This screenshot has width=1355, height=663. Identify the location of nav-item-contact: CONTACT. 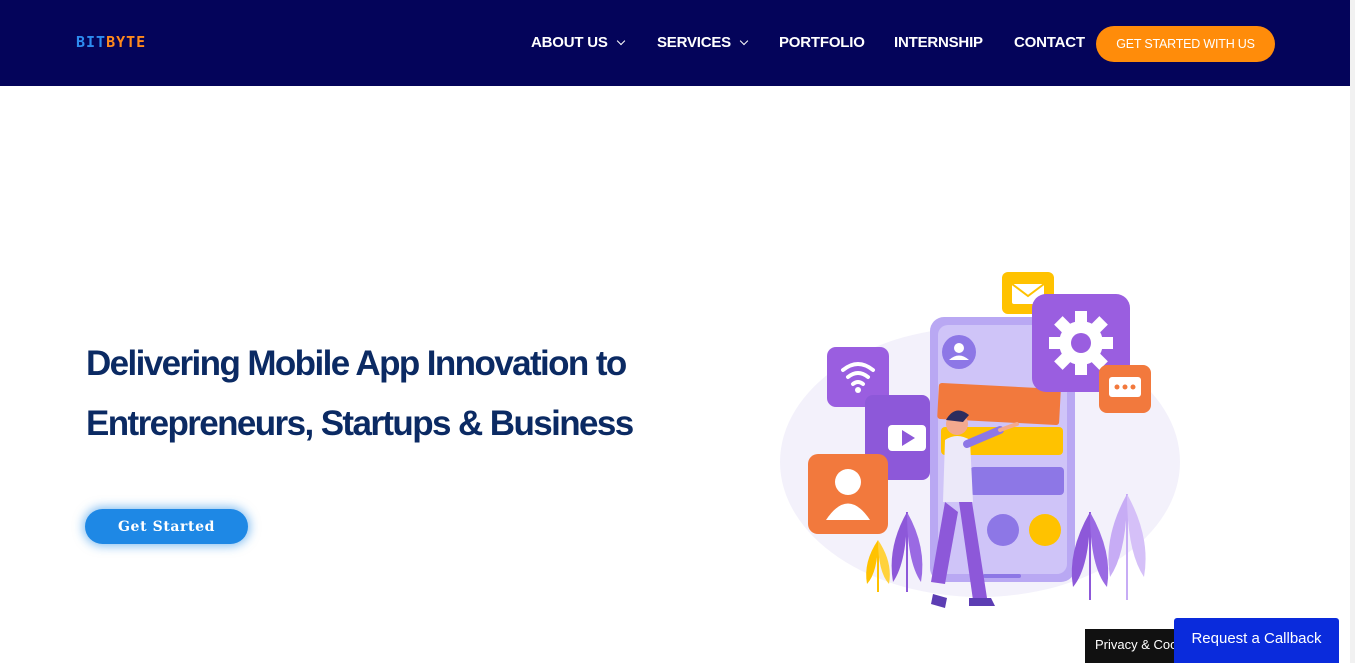
(1049, 42).